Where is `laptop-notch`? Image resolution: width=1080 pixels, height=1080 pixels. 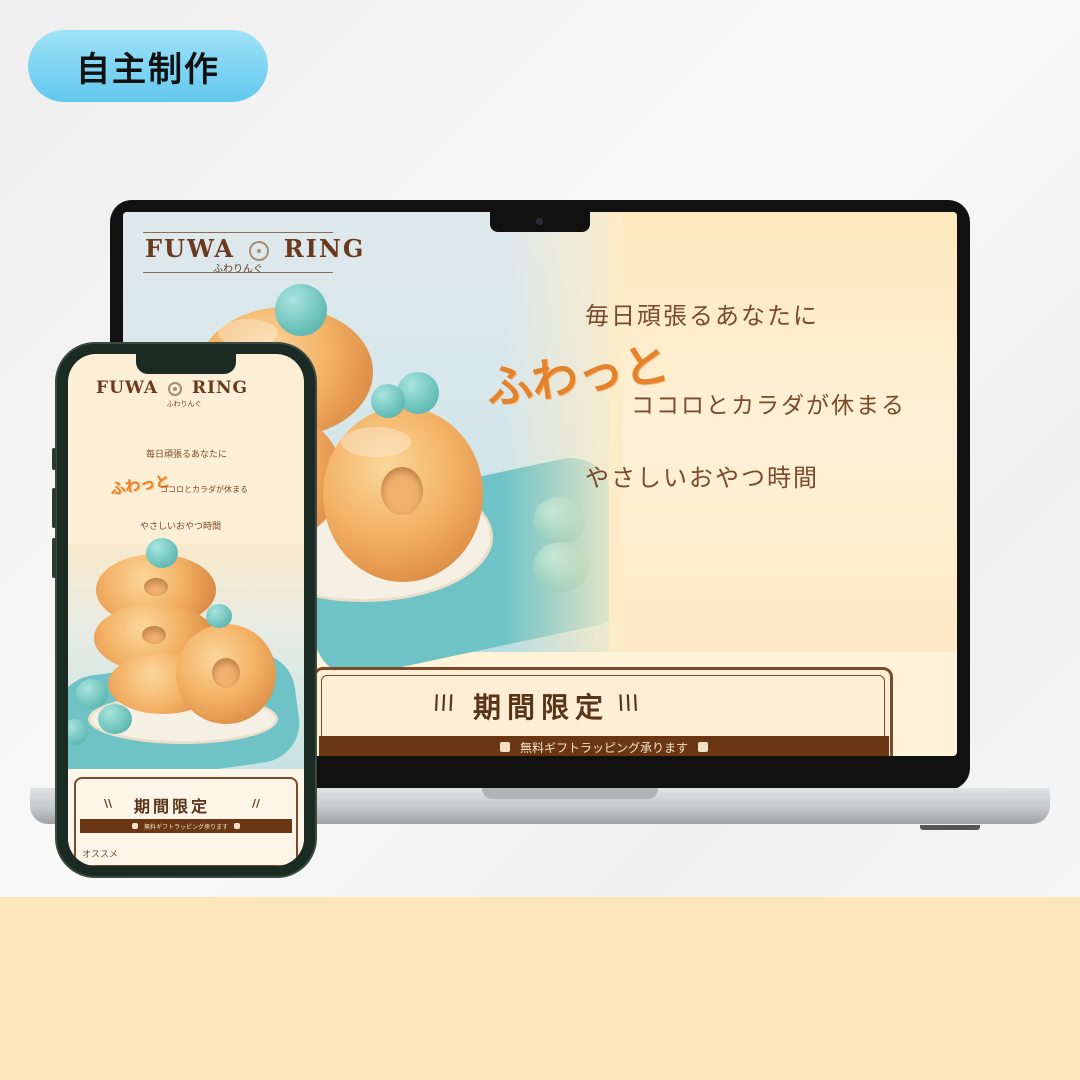
laptop-notch is located at coordinates (540, 222).